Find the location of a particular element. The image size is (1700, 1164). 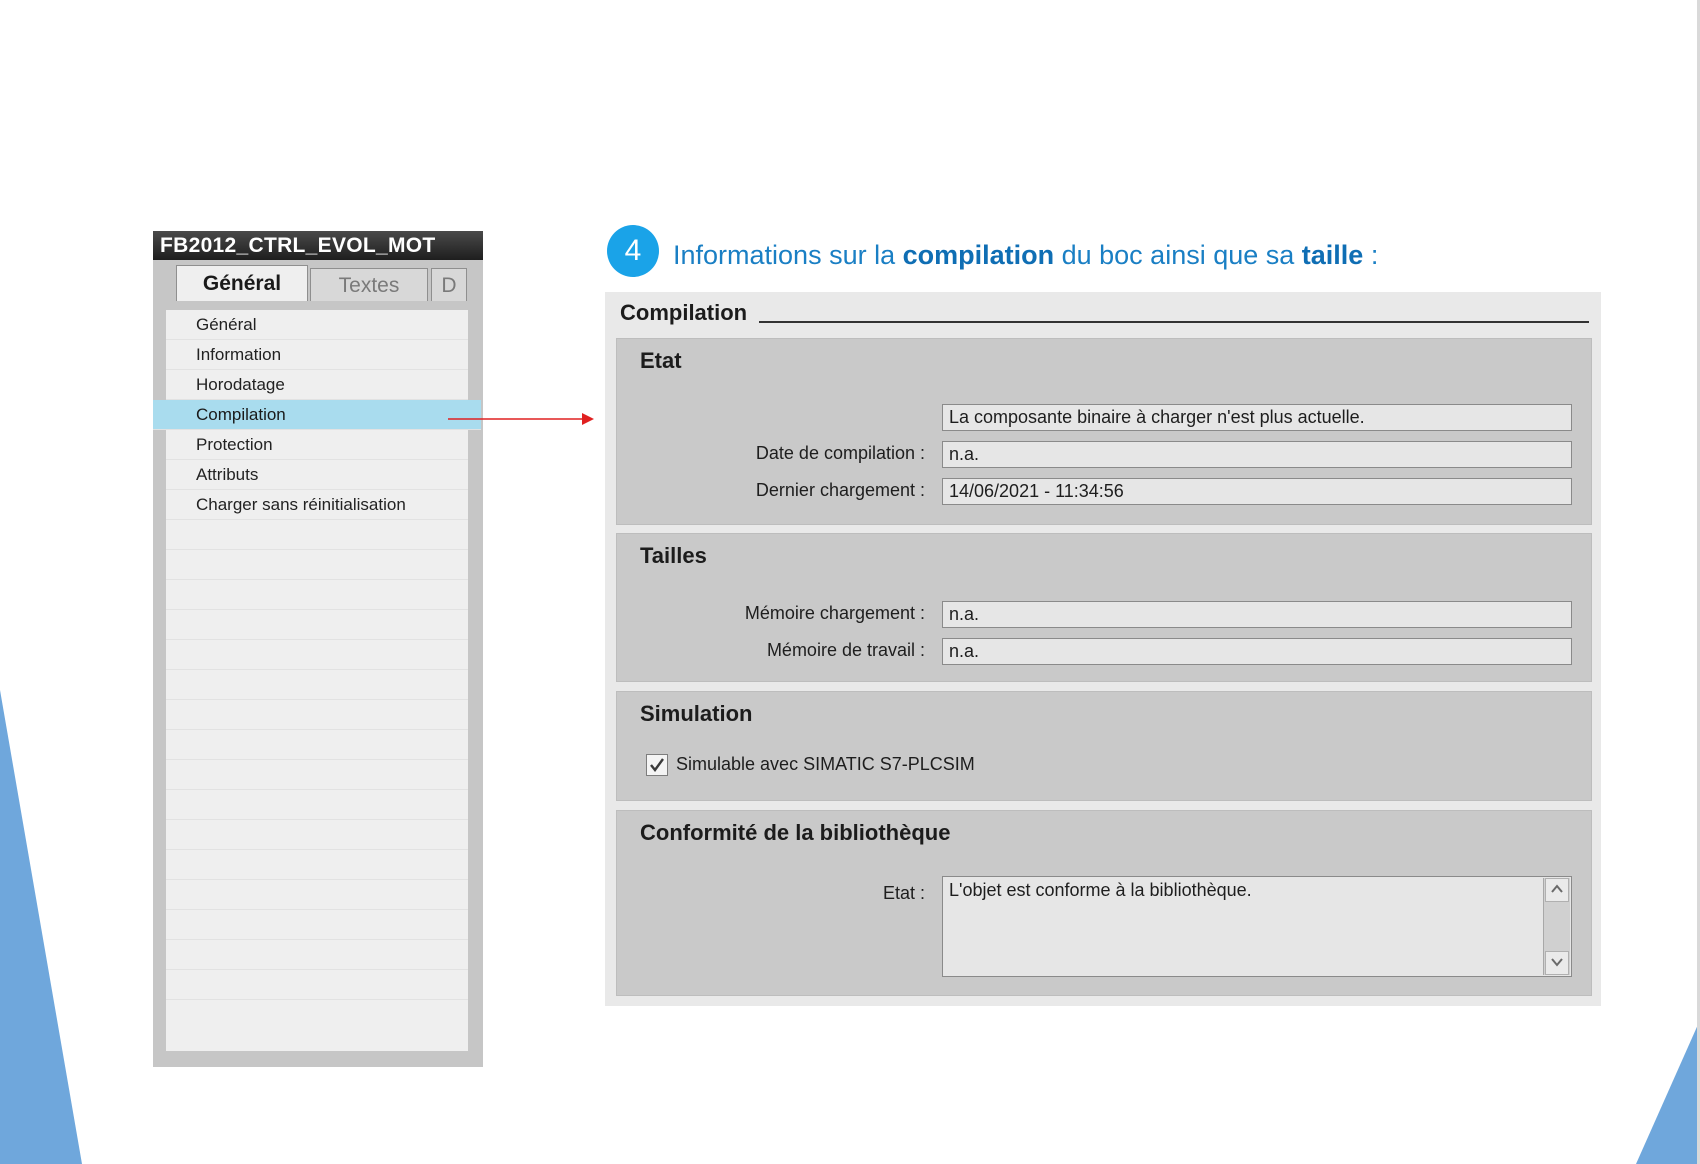

simulation-checkbox-label: Simulable avec SIMATIC S7-PLCSIM is located at coordinates (825, 764).